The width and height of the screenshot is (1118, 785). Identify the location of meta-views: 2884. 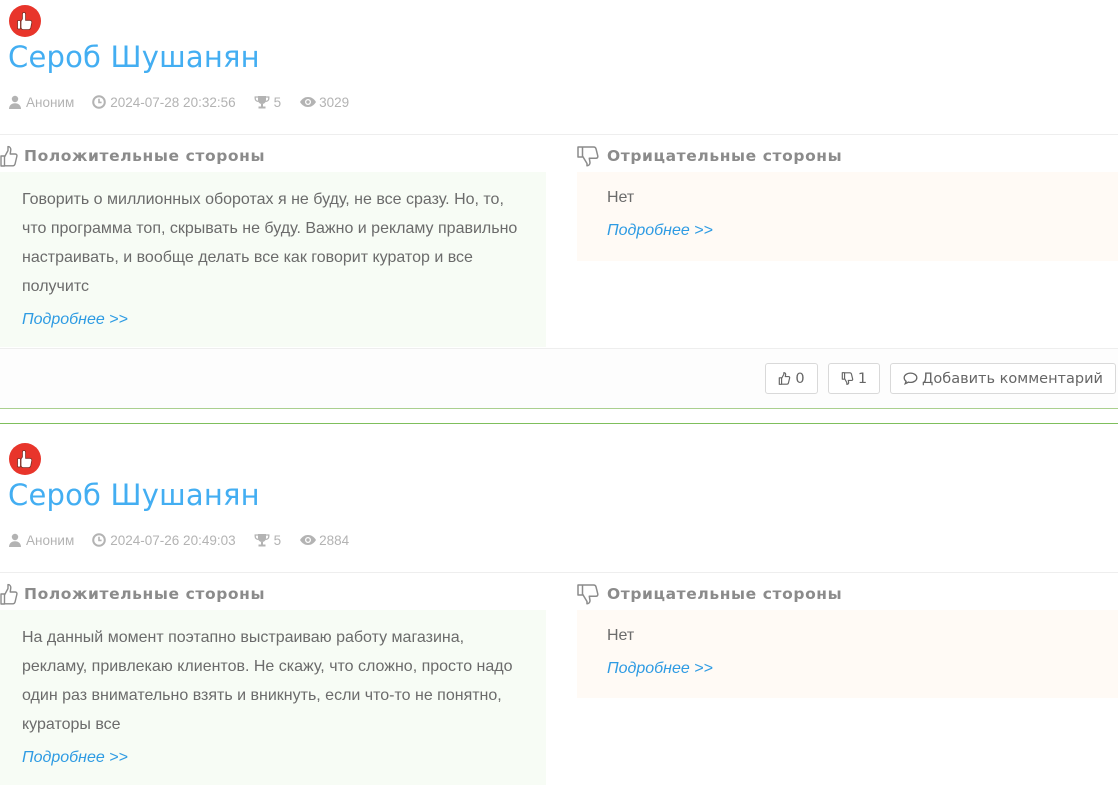
(324, 540).